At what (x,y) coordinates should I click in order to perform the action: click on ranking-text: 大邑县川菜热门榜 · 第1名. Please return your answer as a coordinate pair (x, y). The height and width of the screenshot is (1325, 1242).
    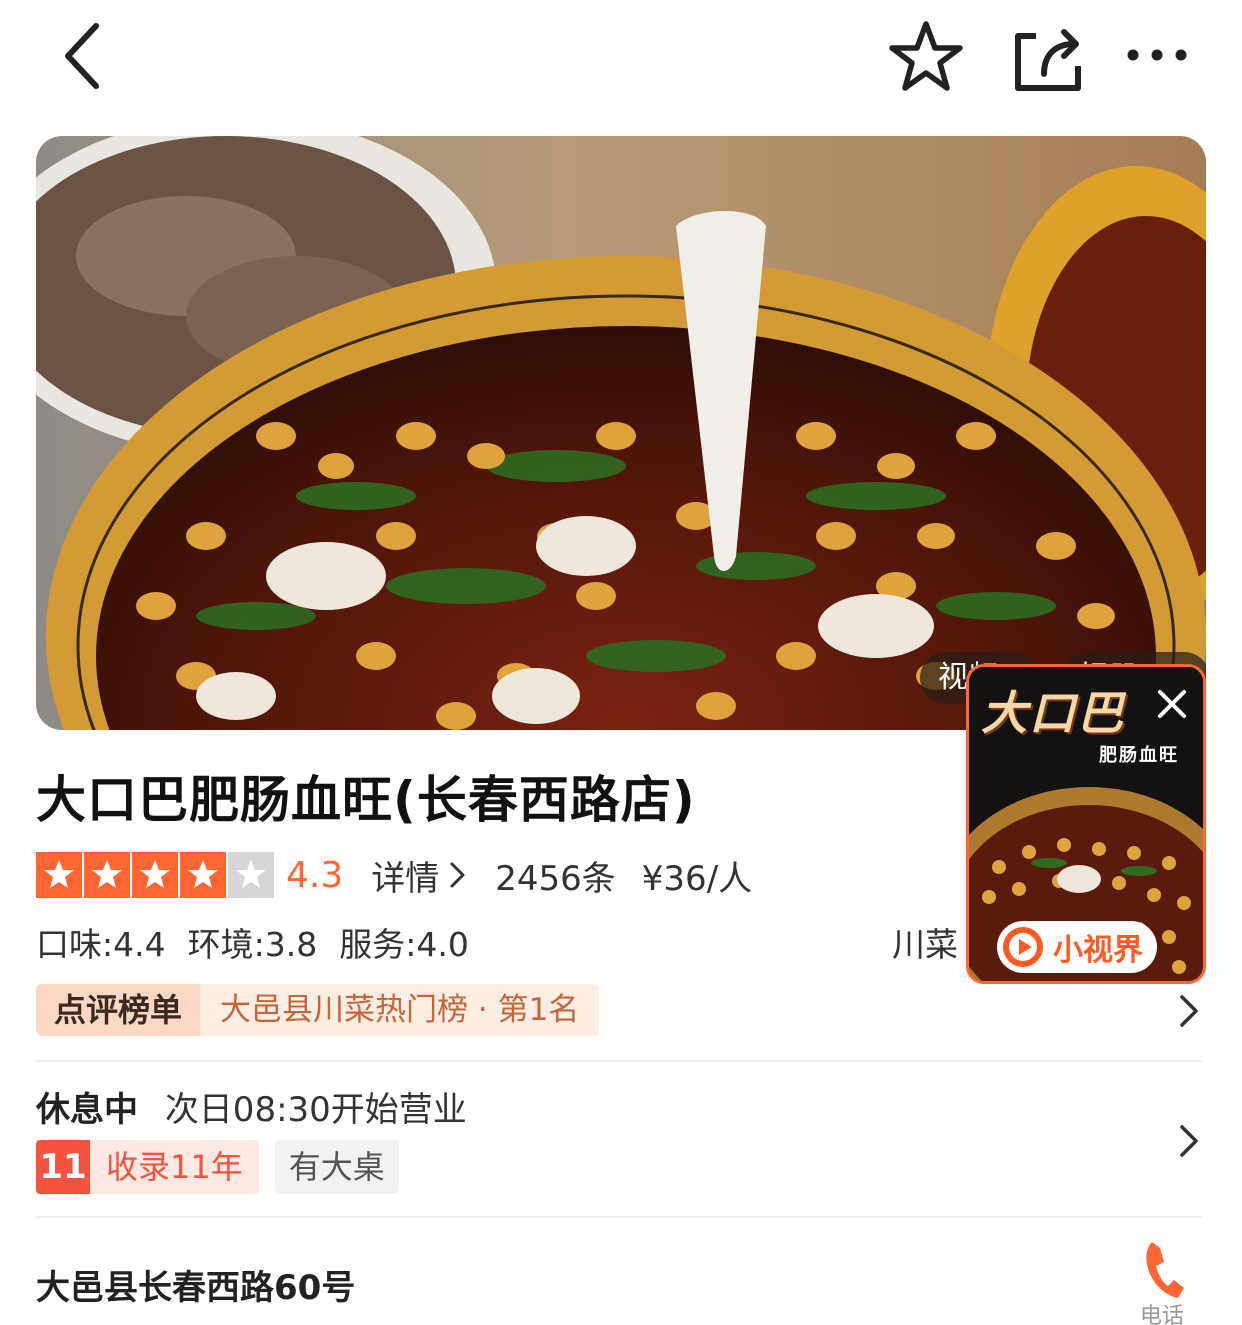
    Looking at the image, I should click on (400, 1010).